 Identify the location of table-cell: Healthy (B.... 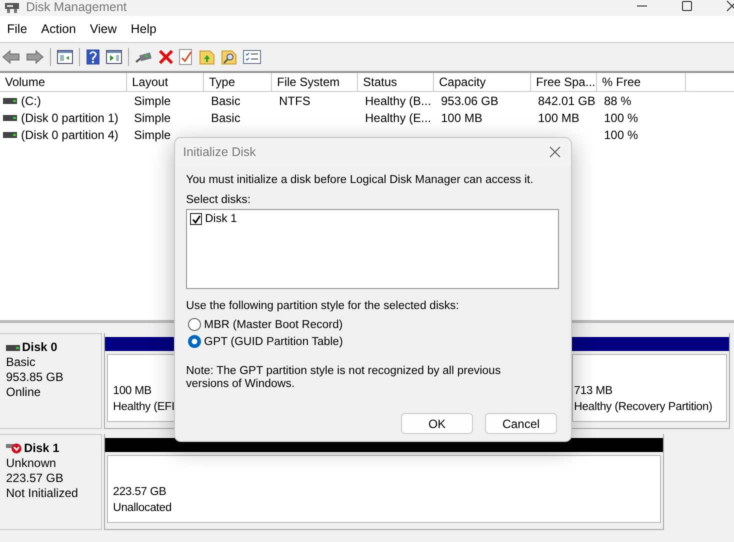
(398, 101).